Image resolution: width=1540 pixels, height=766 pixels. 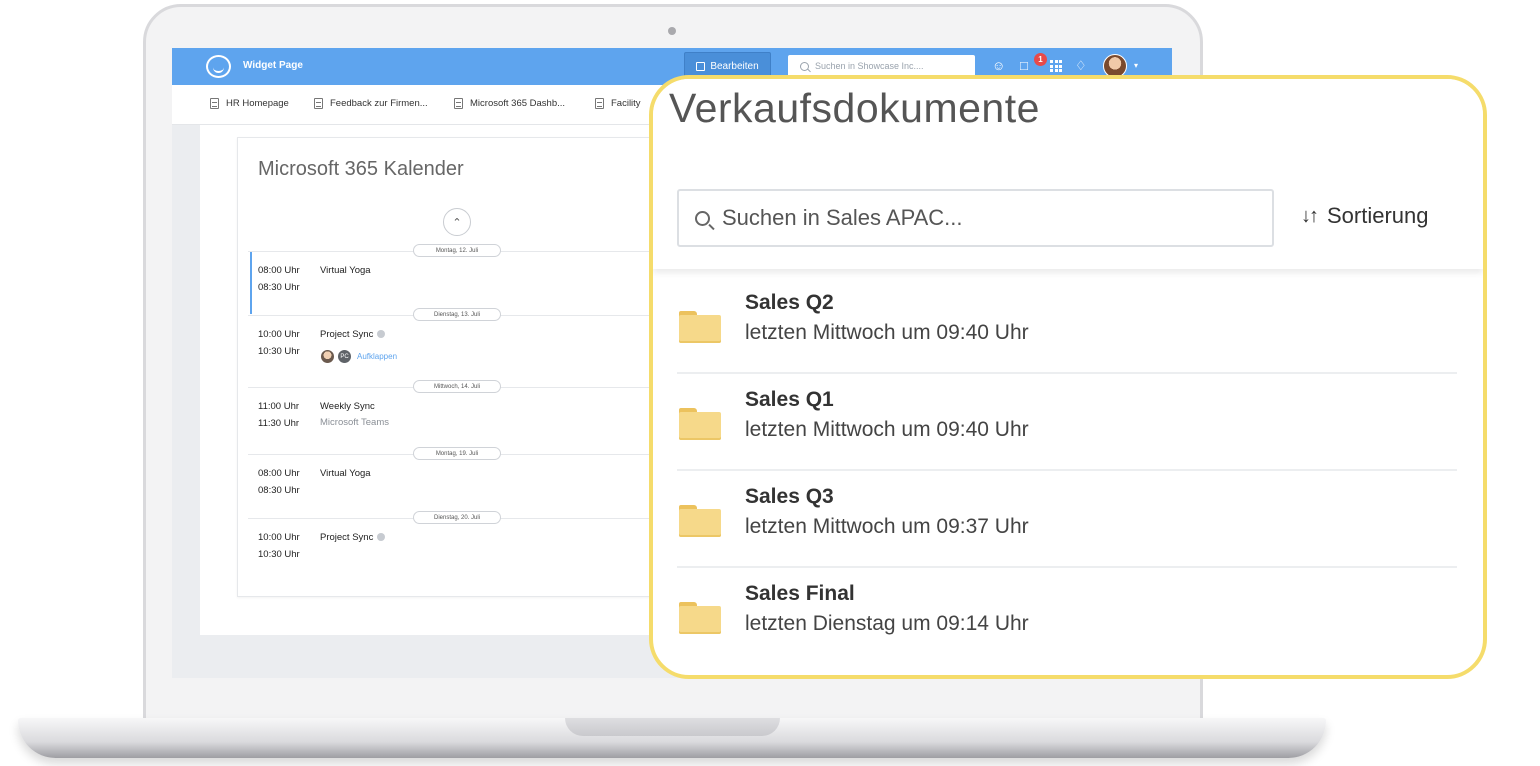 I want to click on date-label: Montag, 12. Juli, so click(x=457, y=250).